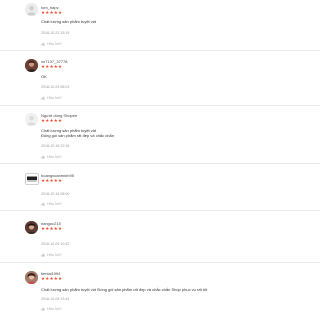 The image size is (320, 320). I want to click on review-date: 2018-10-09 13:44, so click(55, 299).